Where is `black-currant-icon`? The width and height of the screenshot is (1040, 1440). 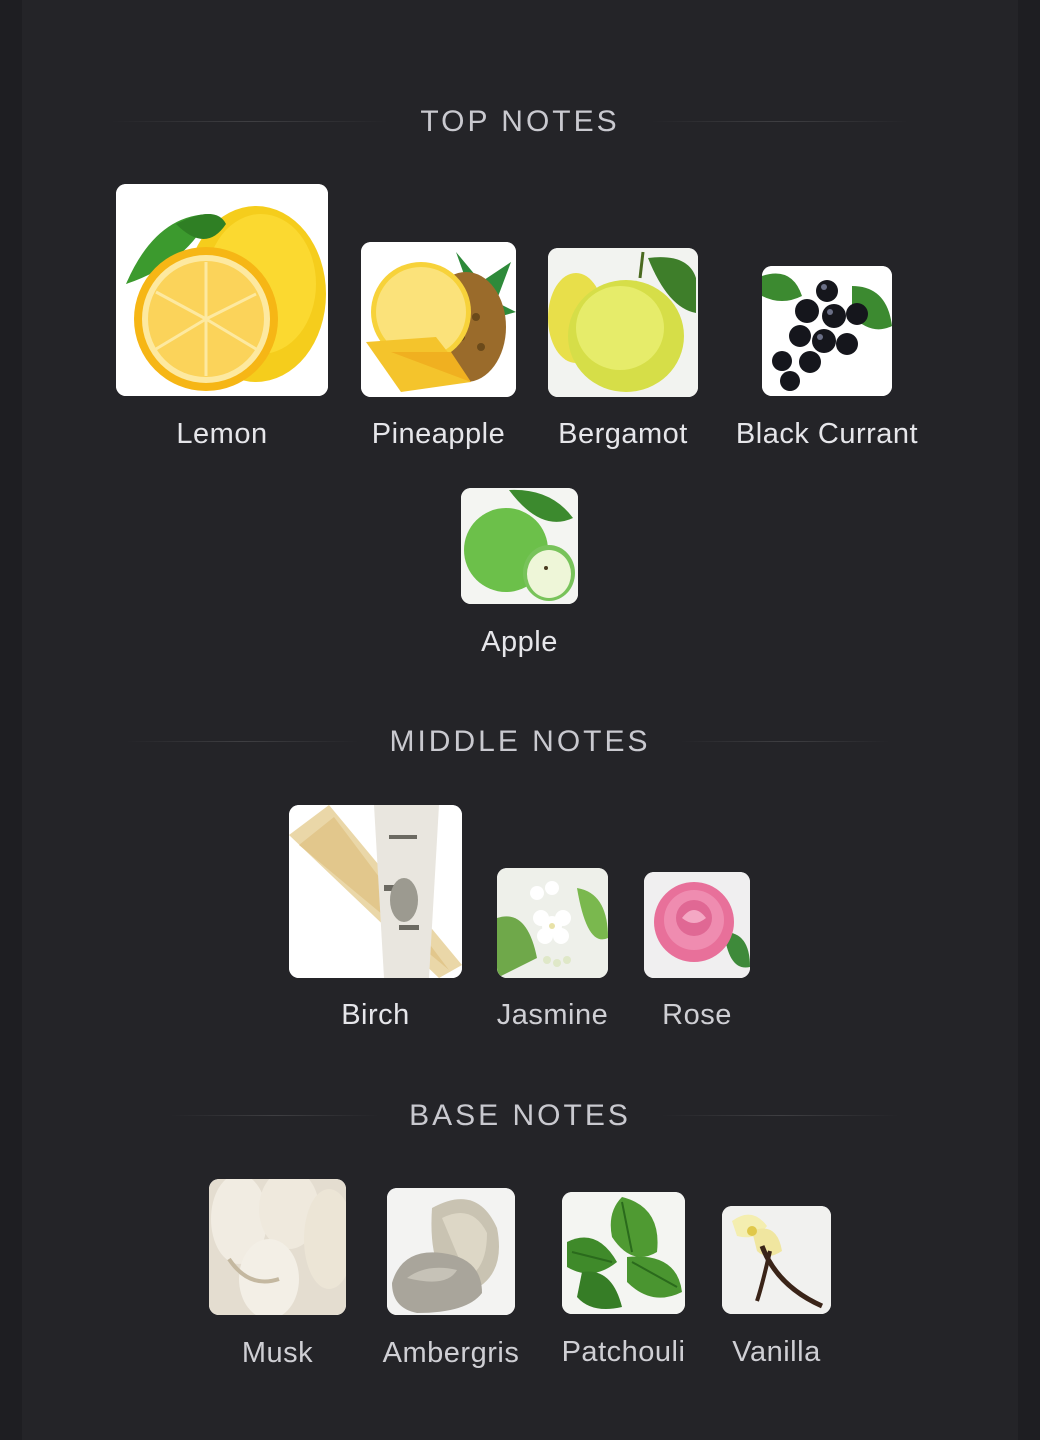 black-currant-icon is located at coordinates (827, 331).